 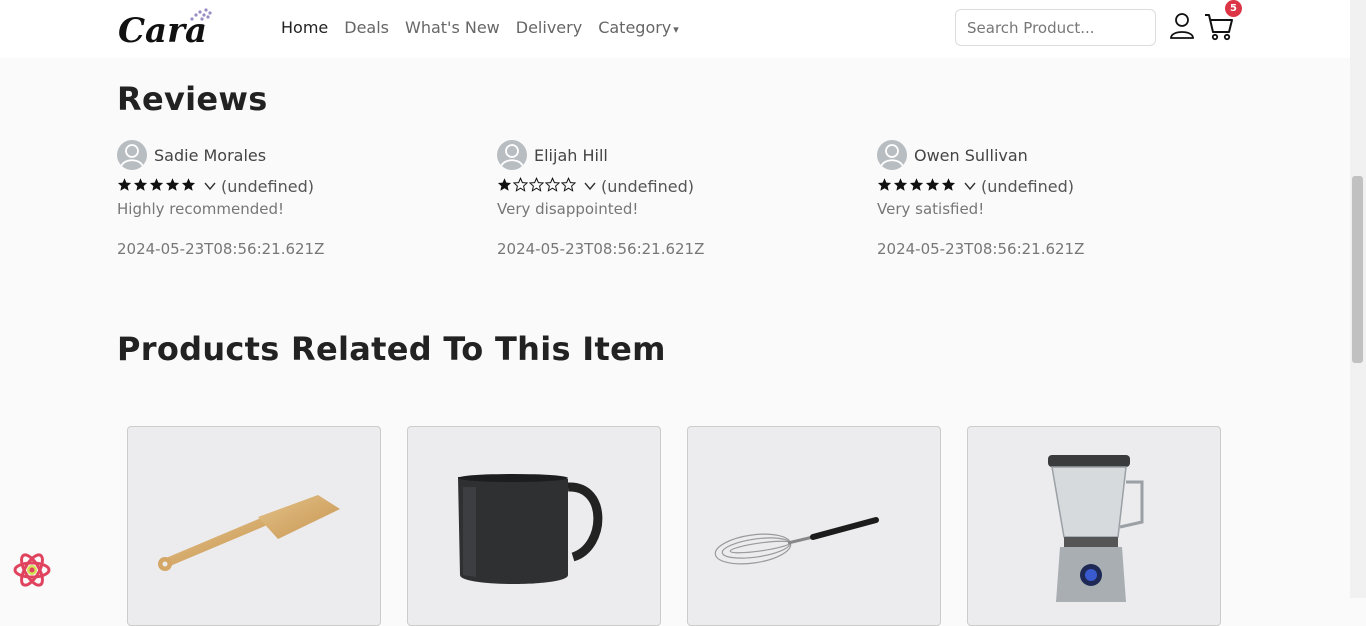 What do you see at coordinates (1047, 155) in the screenshot?
I see `review-header: Owen Sullivan` at bounding box center [1047, 155].